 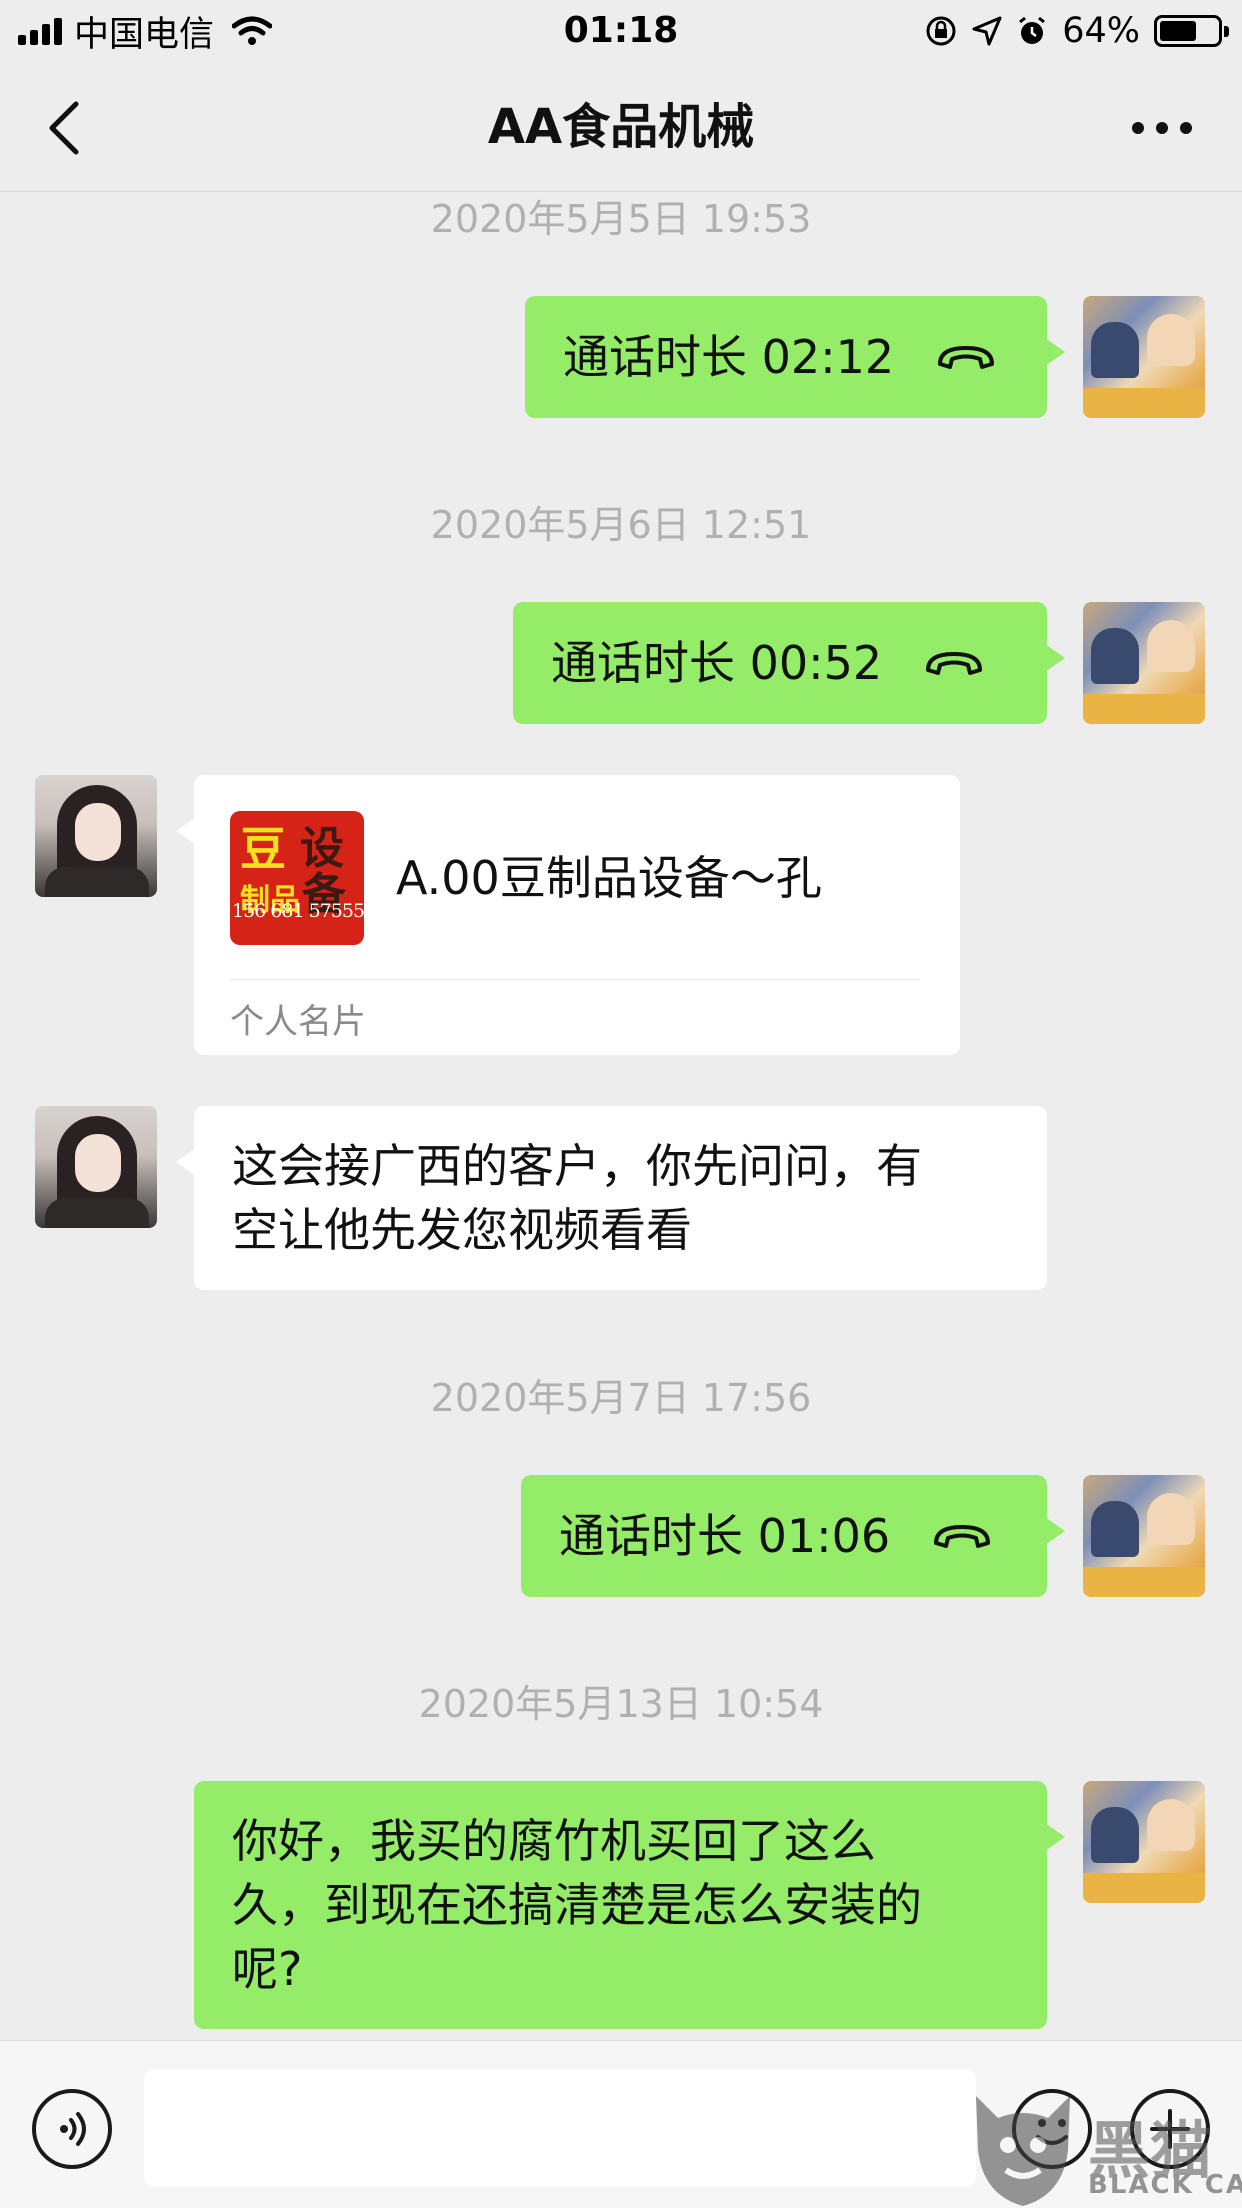 What do you see at coordinates (267, 1969) in the screenshot?
I see `message-line: 呢?` at bounding box center [267, 1969].